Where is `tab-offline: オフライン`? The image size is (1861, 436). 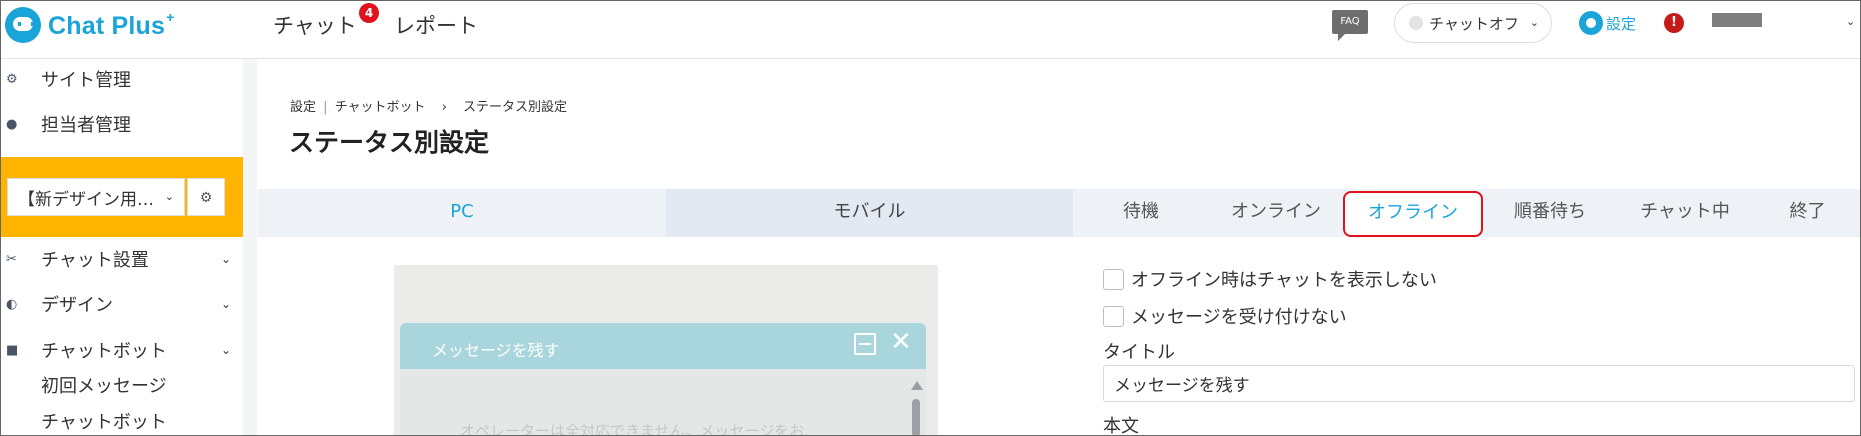 tab-offline: オフライン is located at coordinates (1413, 214).